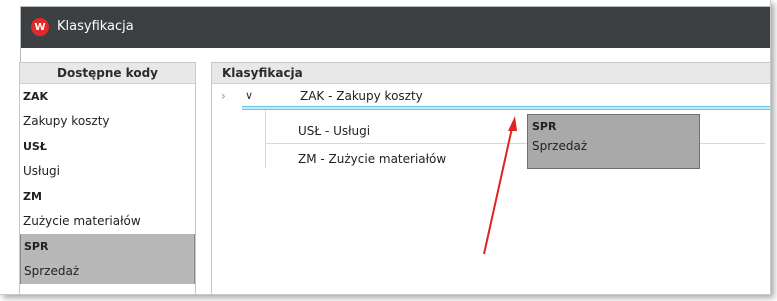 The image size is (777, 301). Describe the element at coordinates (500, 185) in the screenshot. I see `annotation-arrow` at that location.